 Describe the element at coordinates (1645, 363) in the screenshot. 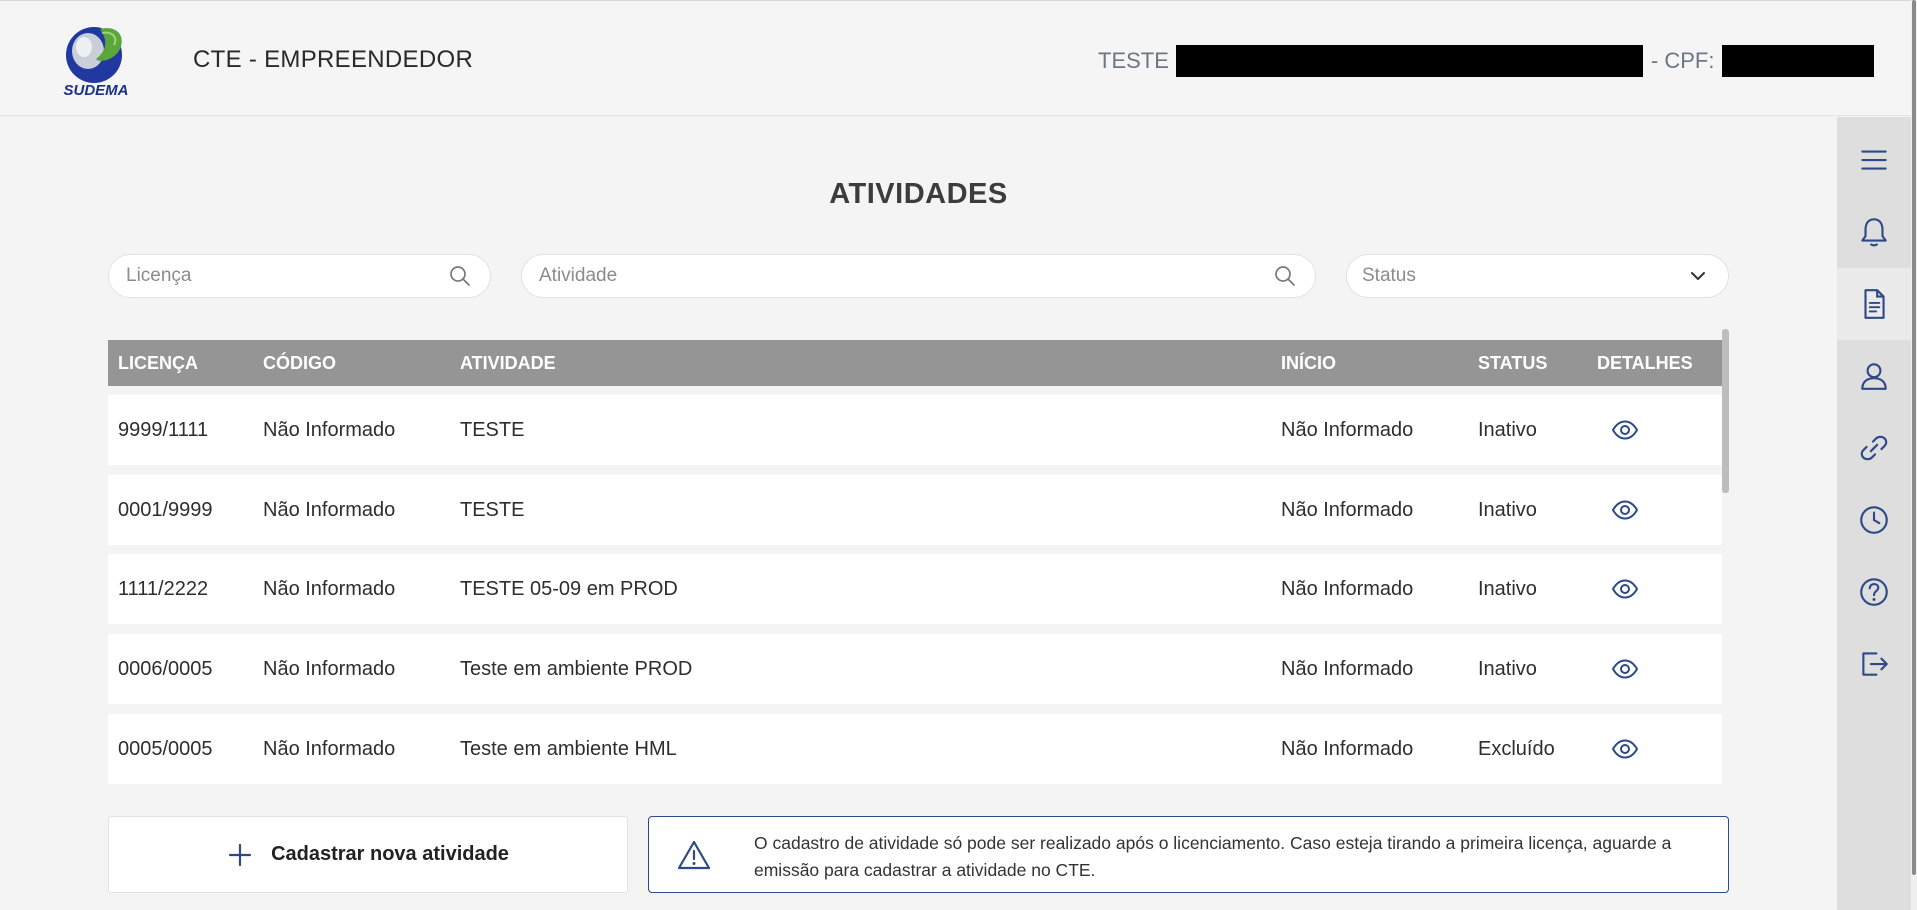

I see `column-header-detalhes: DETALHES` at that location.